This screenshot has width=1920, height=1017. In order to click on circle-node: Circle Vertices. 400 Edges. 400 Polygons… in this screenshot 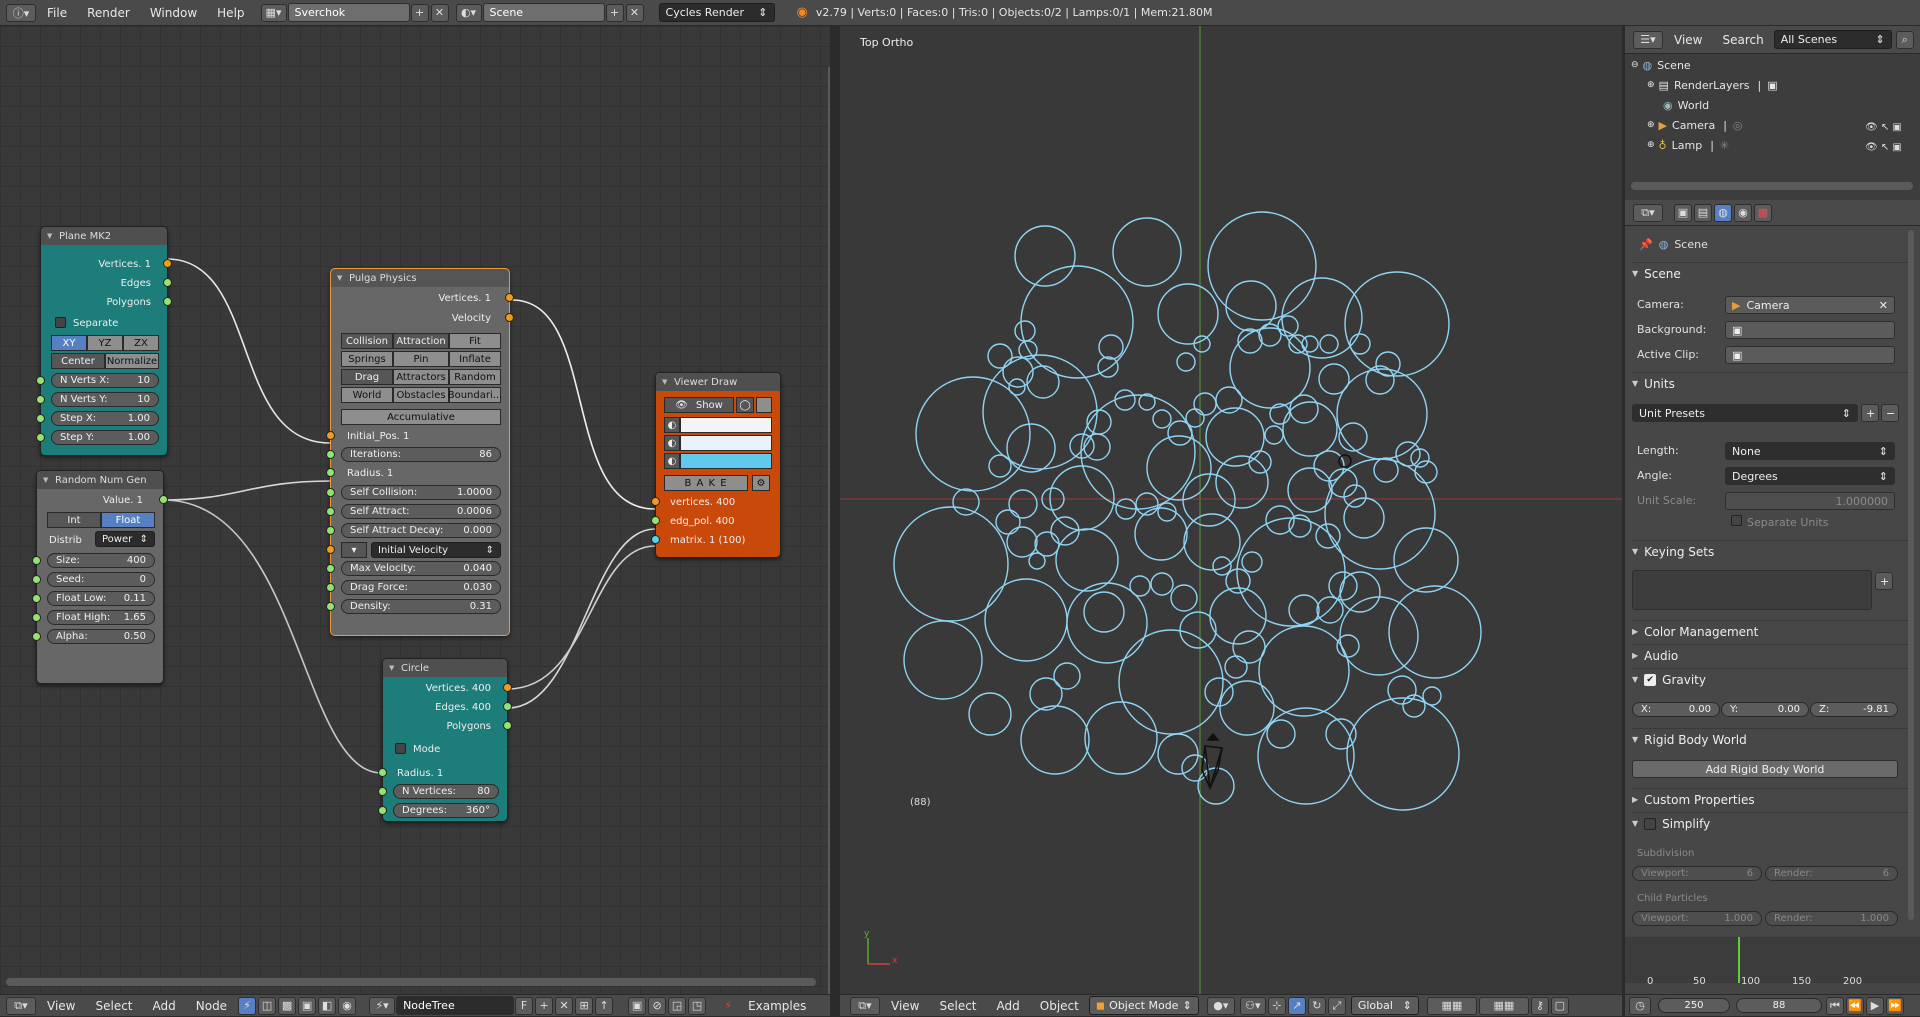, I will do `click(445, 740)`.